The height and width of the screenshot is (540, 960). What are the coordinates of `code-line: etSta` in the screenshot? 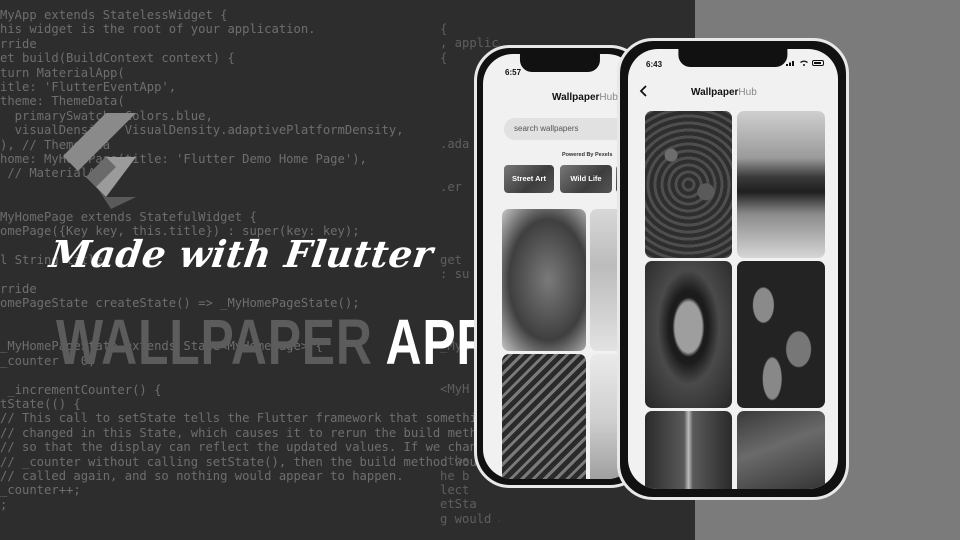 It's located at (458, 504).